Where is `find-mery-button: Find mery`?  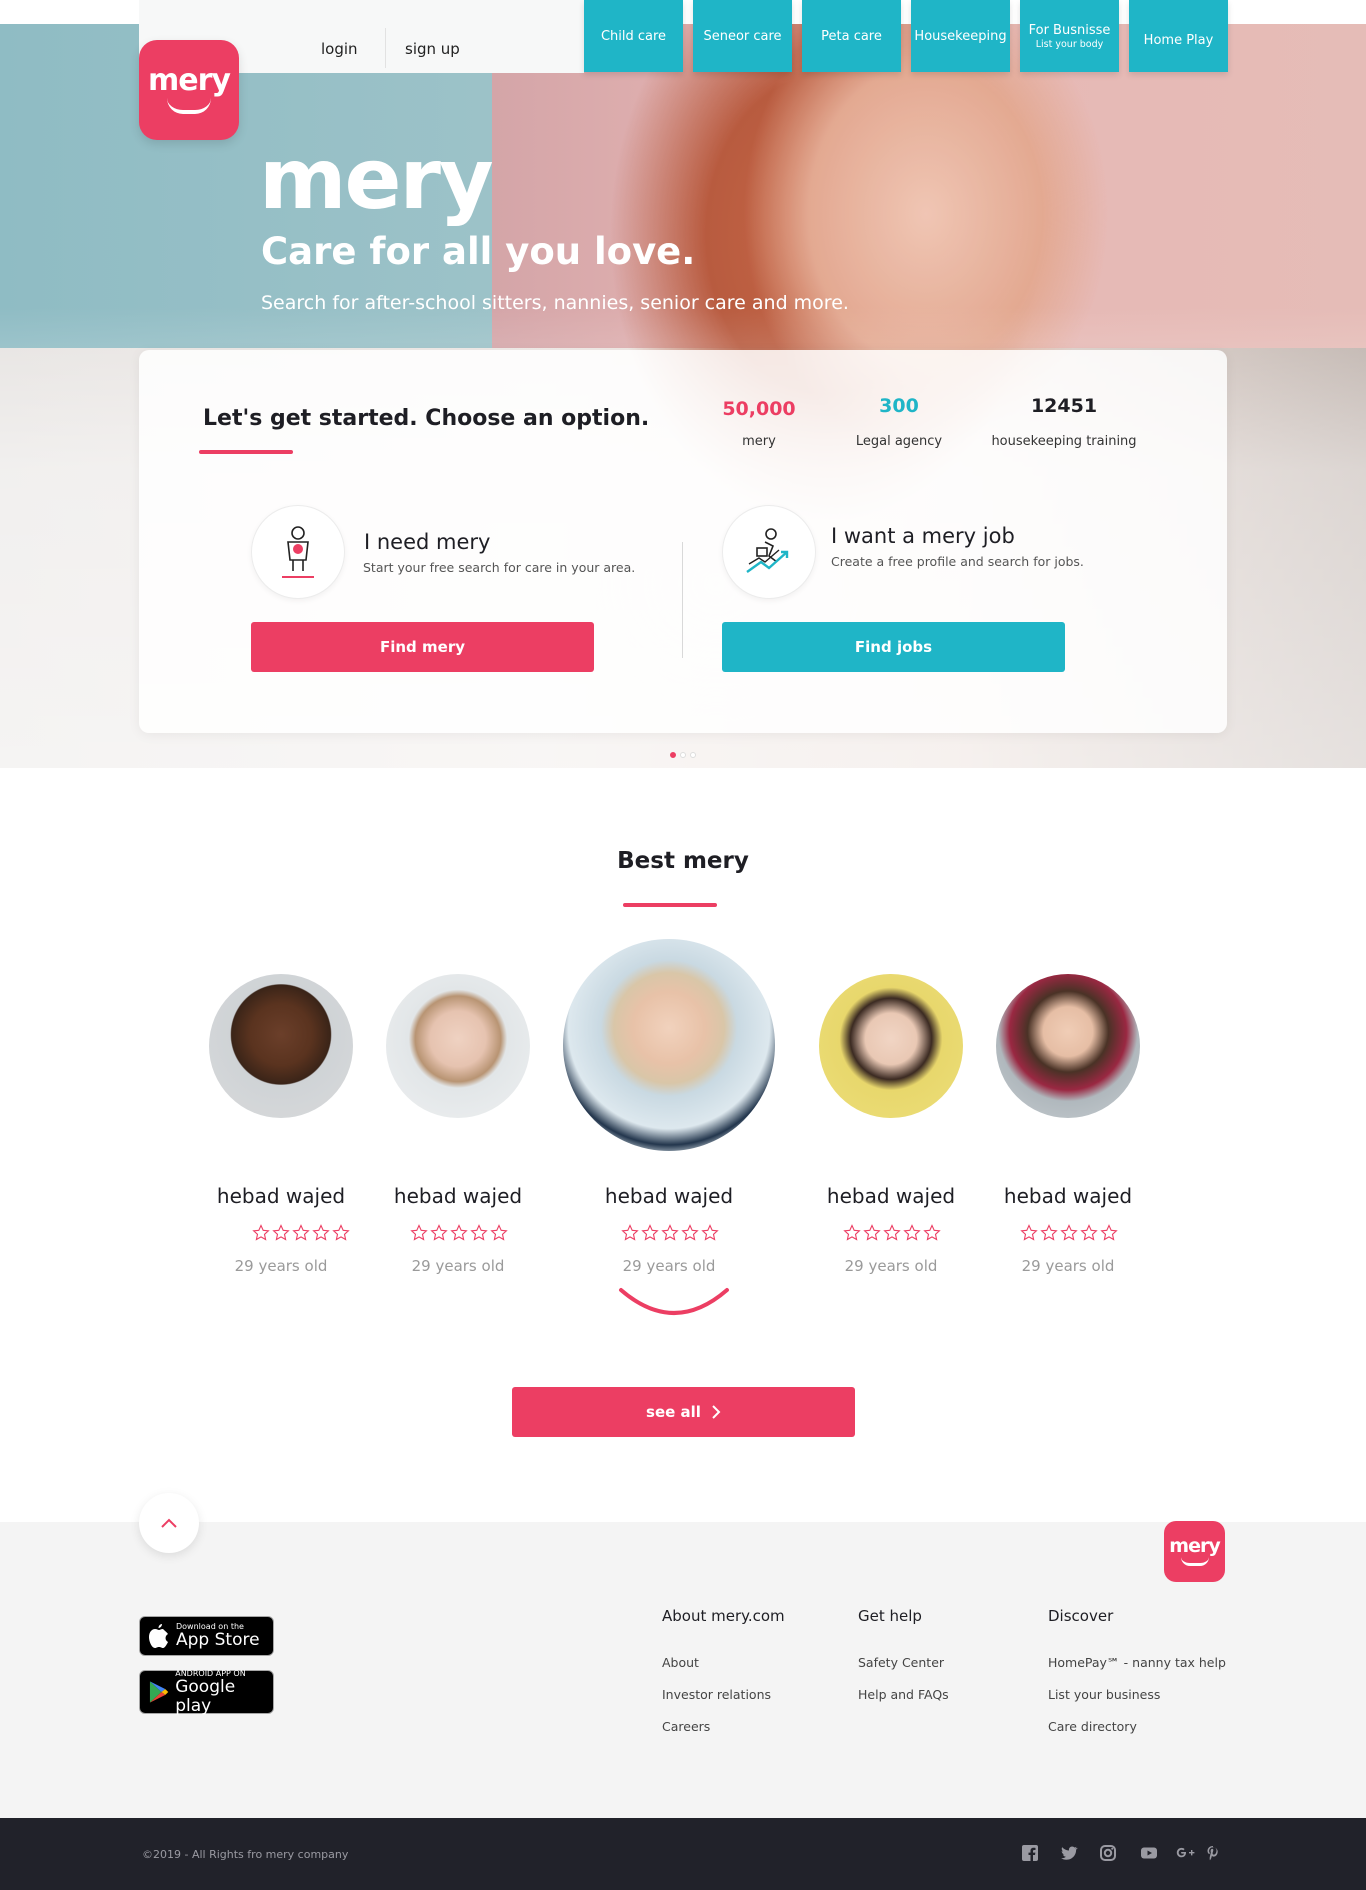 find-mery-button: Find mery is located at coordinates (422, 647).